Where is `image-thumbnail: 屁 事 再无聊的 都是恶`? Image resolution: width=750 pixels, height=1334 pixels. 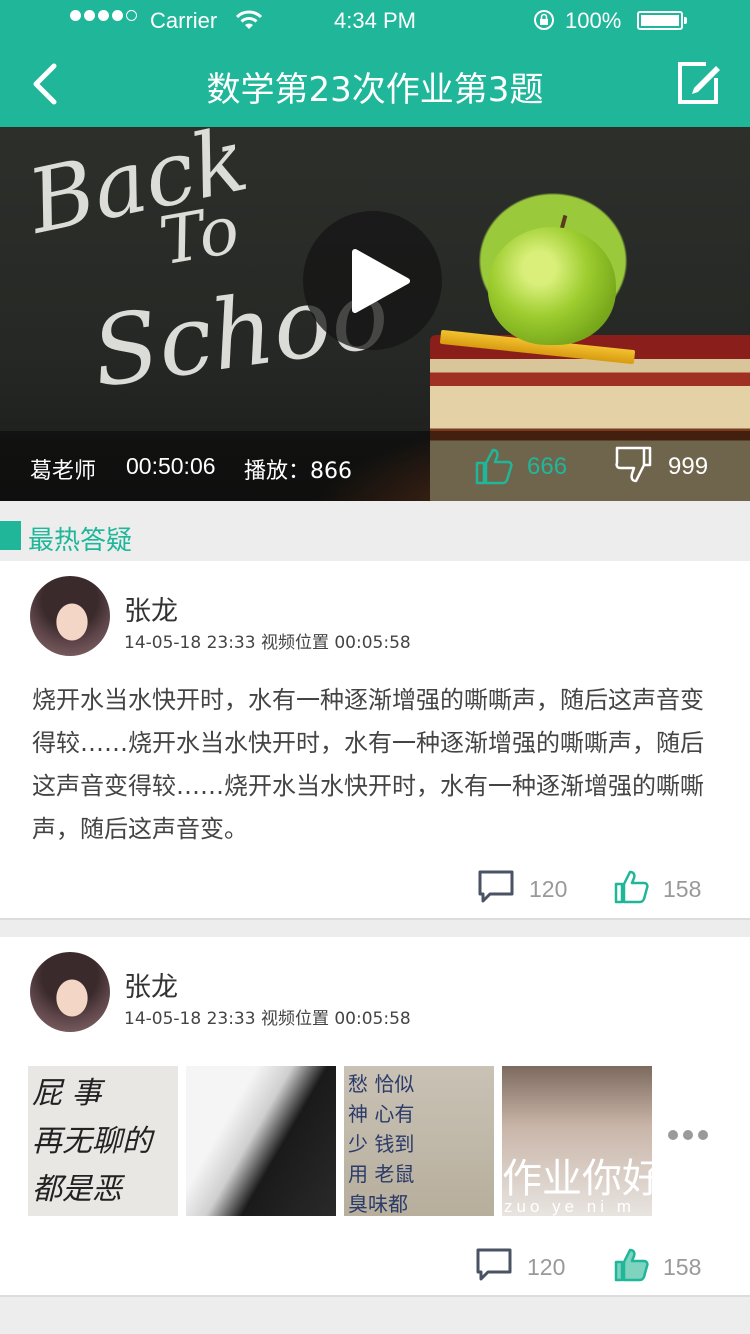 image-thumbnail: 屁 事 再无聊的 都是恶 is located at coordinates (103, 1141).